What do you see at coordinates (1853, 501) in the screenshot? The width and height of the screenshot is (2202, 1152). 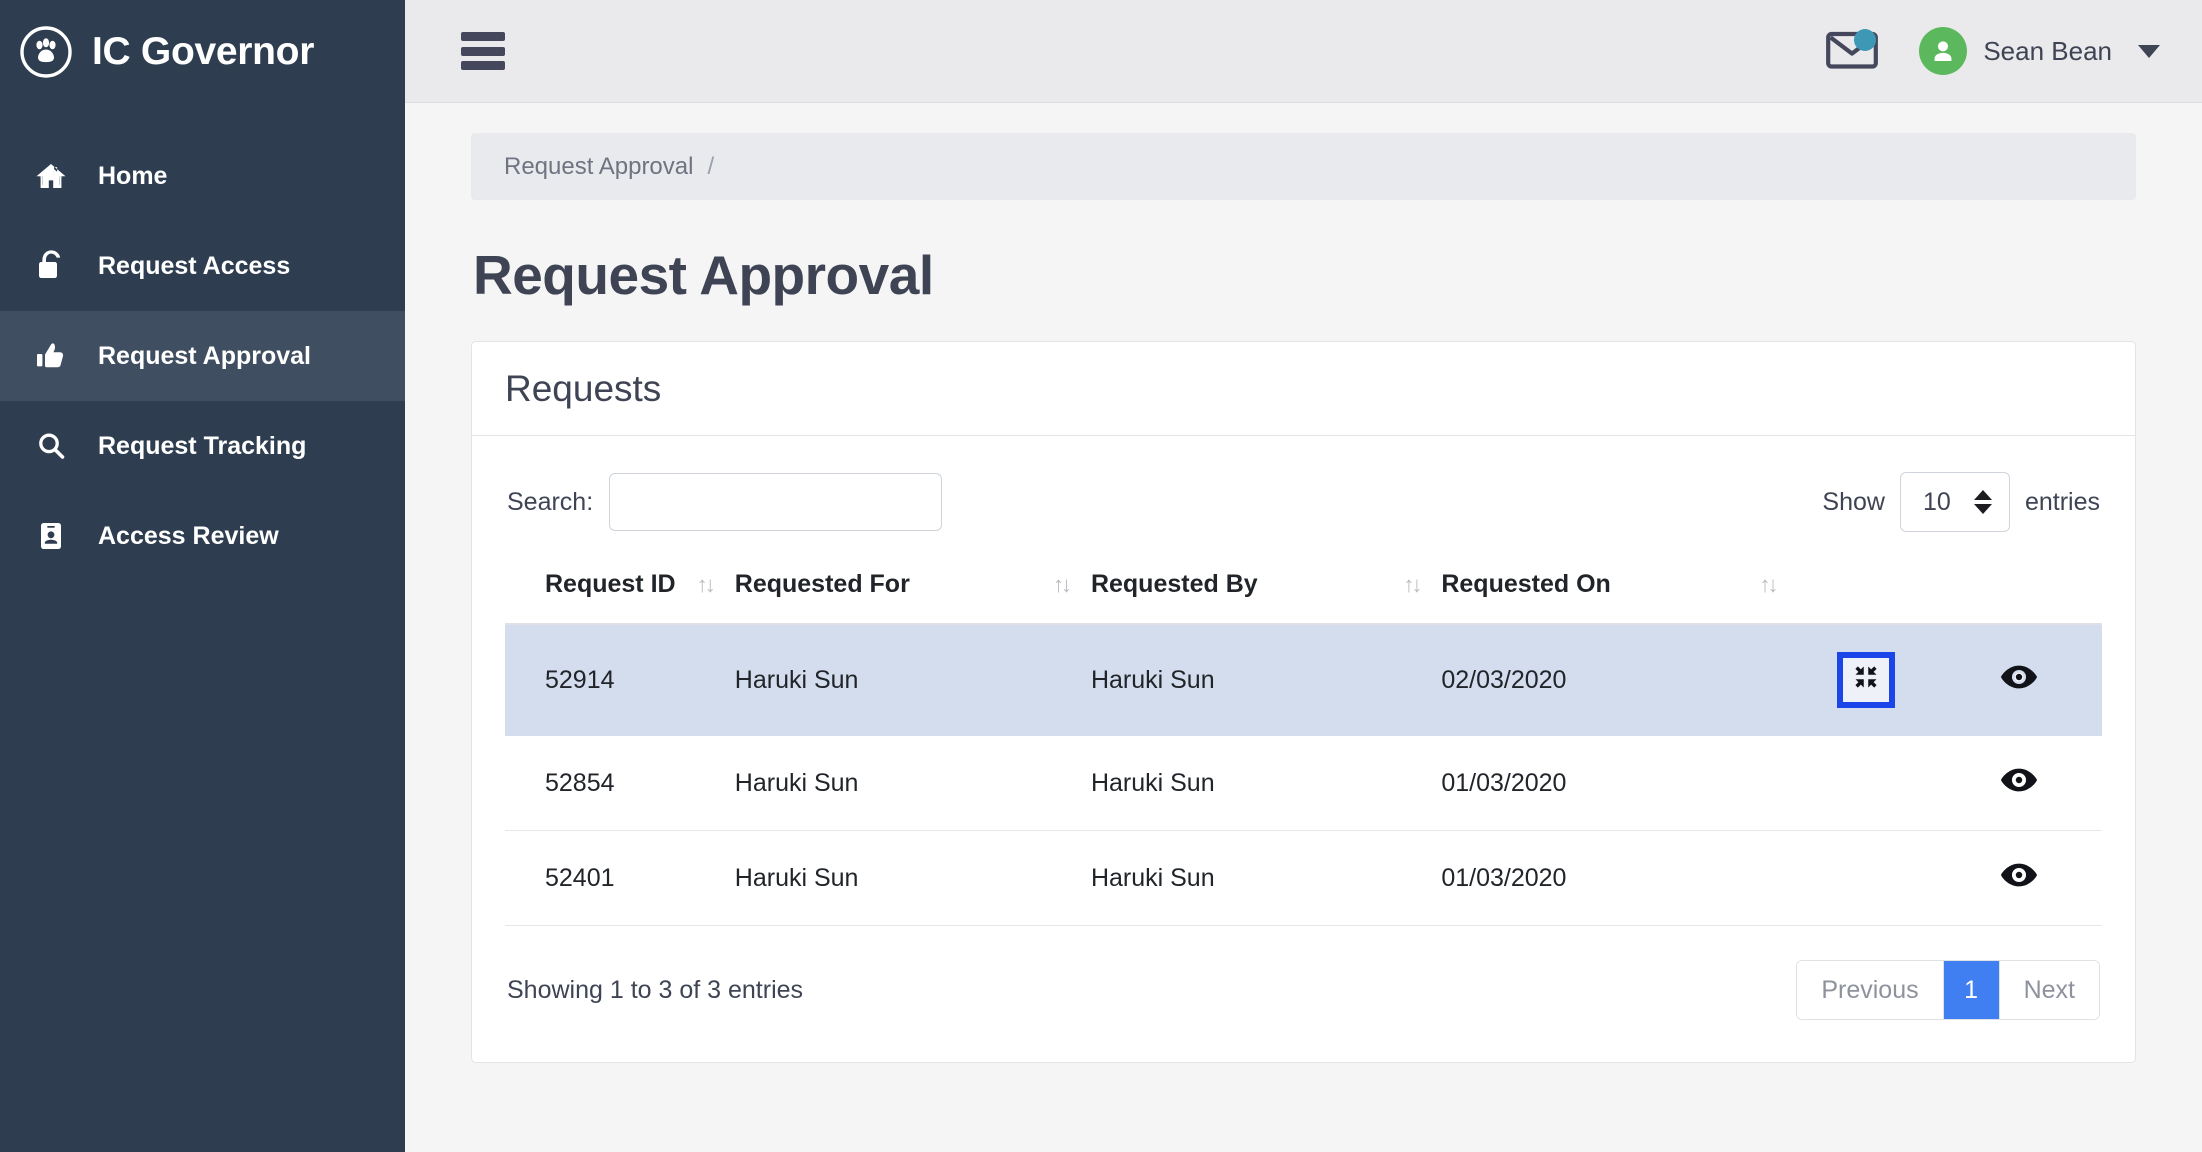 I see `length-prefix-label: Show` at bounding box center [1853, 501].